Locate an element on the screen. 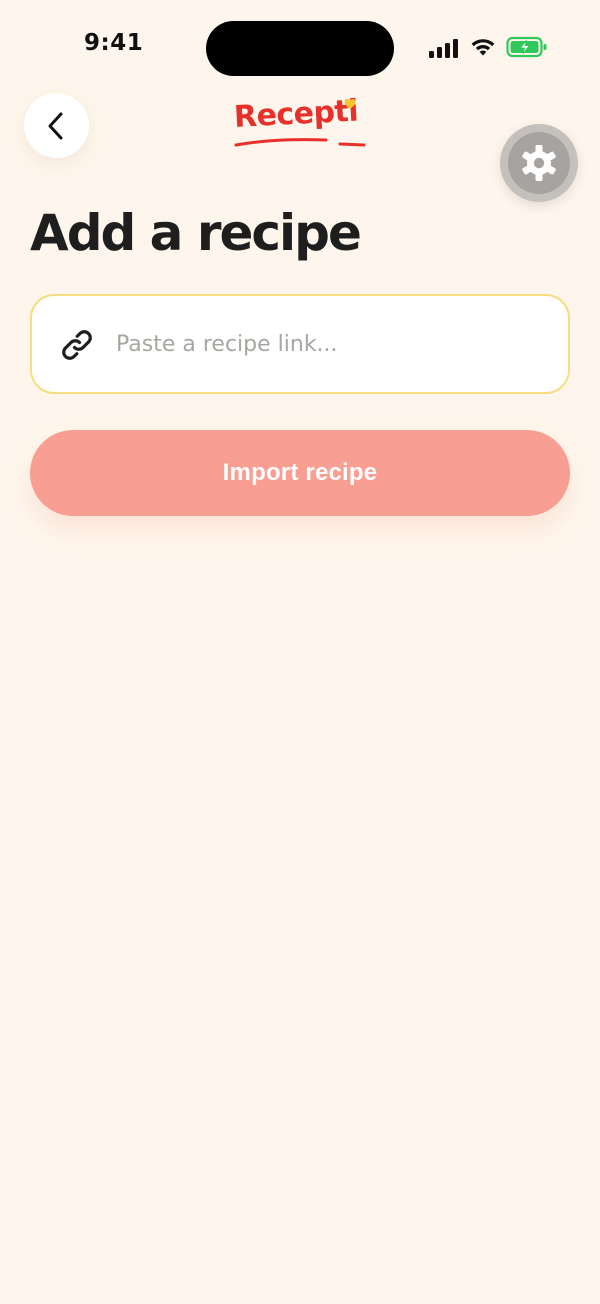 This screenshot has height=1304, width=600. settings-button-inner is located at coordinates (539, 163).